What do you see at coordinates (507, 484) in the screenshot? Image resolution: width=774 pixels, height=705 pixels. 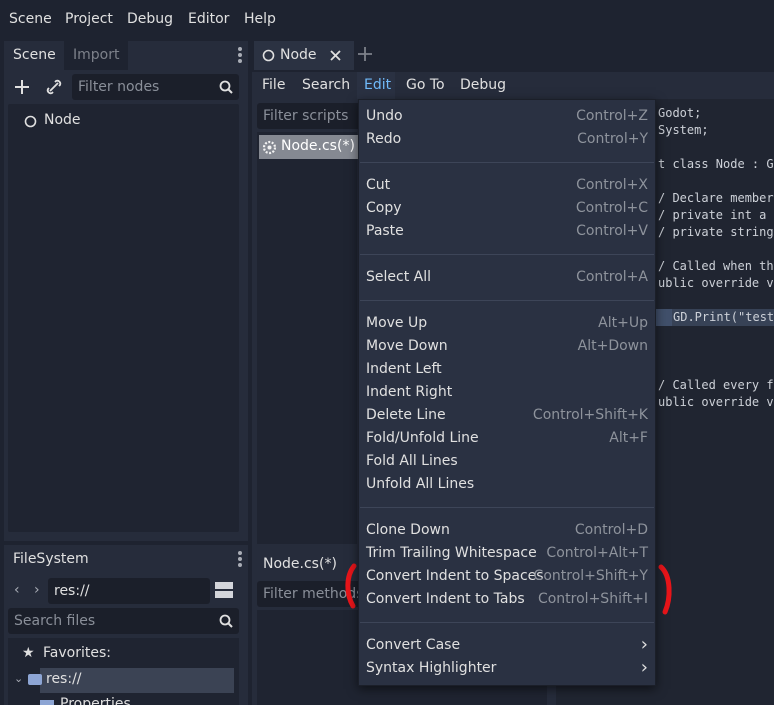 I see `menu-item-unfold-all-lines: Unfold All Lines` at bounding box center [507, 484].